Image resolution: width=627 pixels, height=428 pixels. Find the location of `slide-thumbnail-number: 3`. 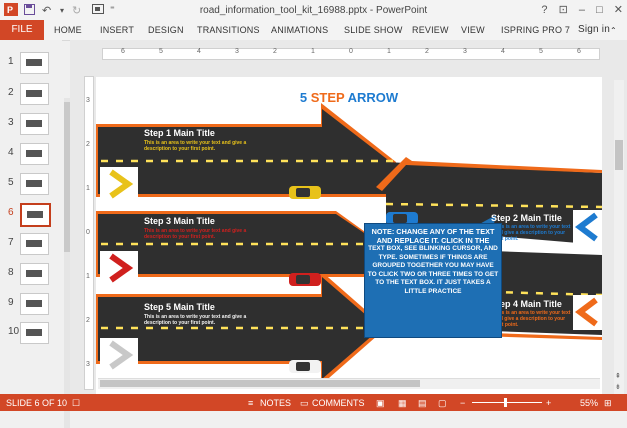

slide-thumbnail-number: 3 is located at coordinates (11, 122).